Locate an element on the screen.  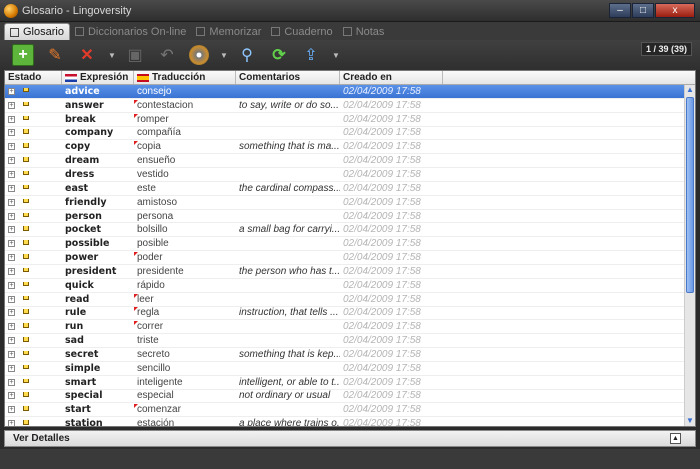
table-row: + start comenzar 02/04/2009 17:58 is located at coordinates (350, 410).